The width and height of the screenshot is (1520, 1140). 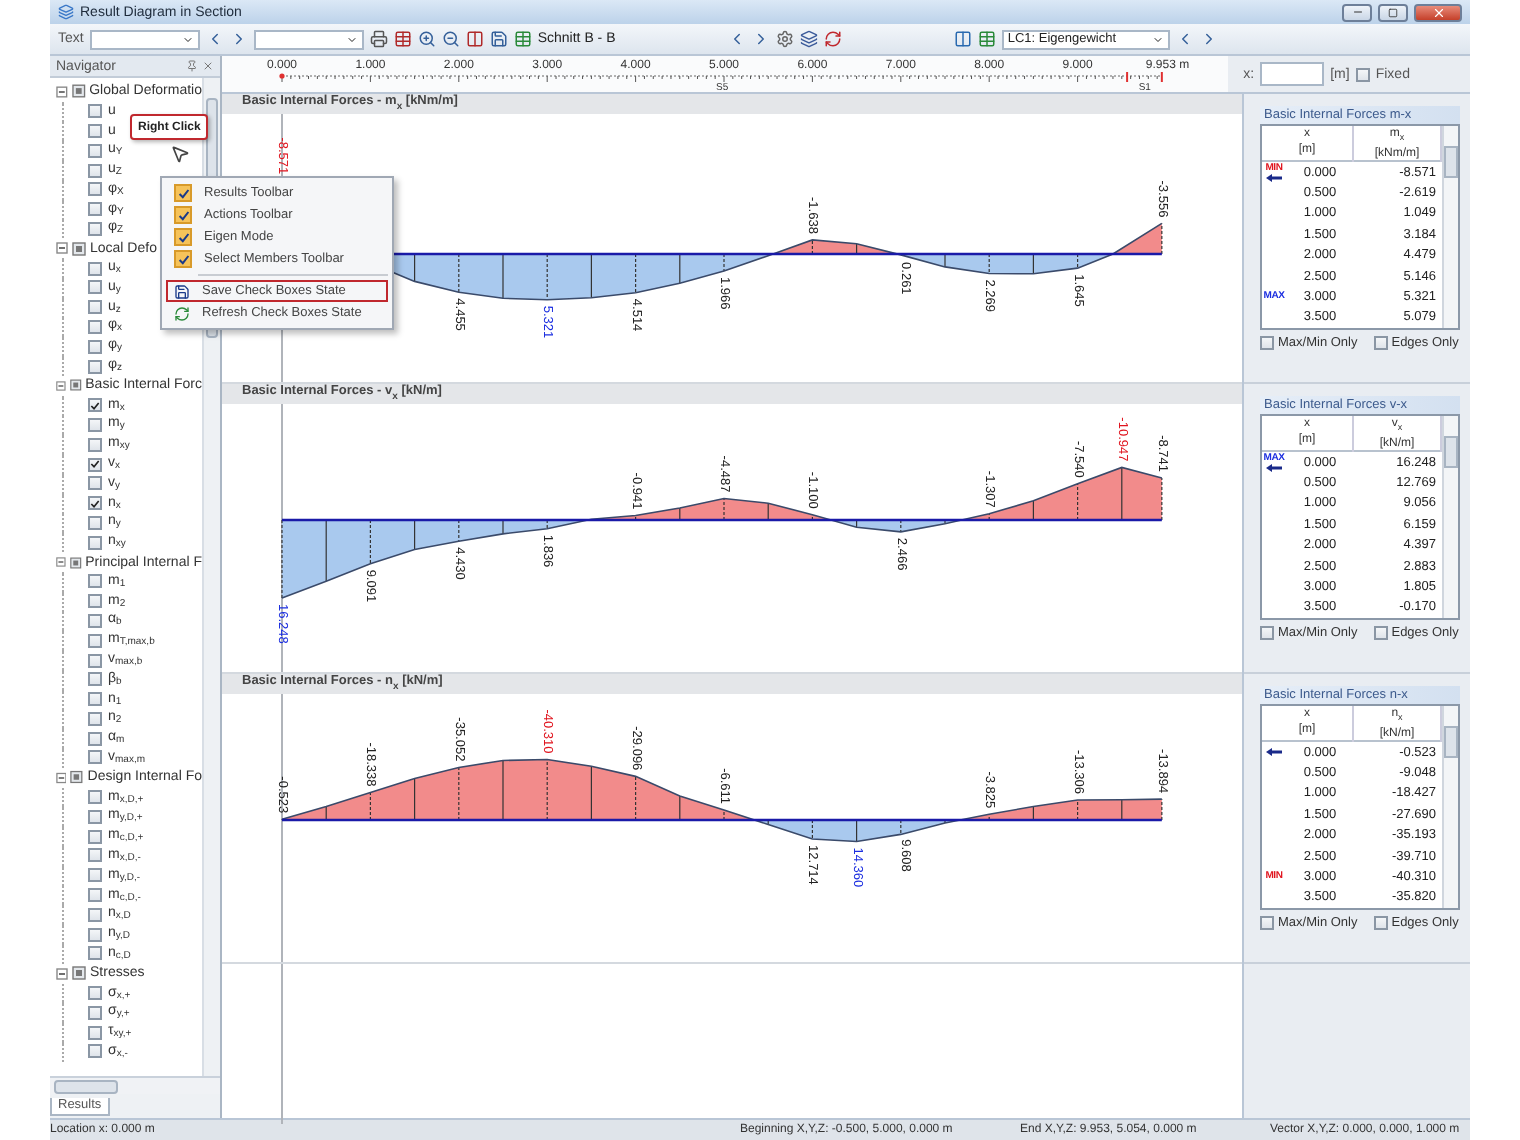 I want to click on minimize-icon, so click(x=1357, y=12).